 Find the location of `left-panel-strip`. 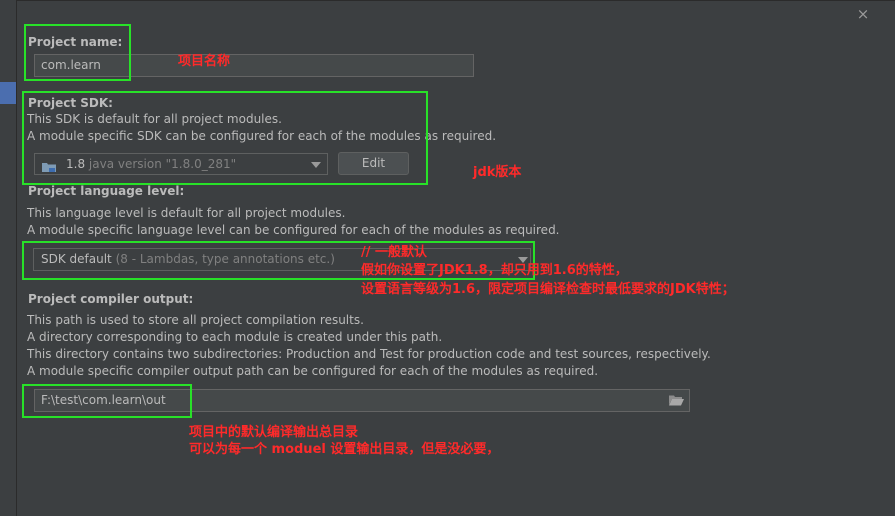

left-panel-strip is located at coordinates (8, 258).